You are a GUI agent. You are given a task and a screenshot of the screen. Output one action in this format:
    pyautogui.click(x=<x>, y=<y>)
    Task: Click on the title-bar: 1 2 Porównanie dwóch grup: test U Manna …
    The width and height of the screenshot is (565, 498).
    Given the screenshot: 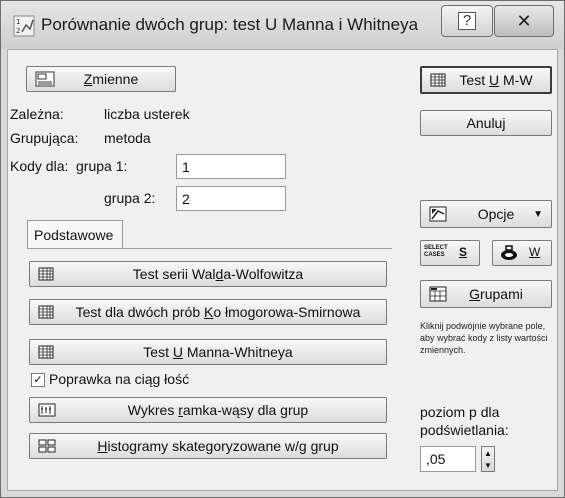 What is the action you would take?
    pyautogui.click(x=282, y=25)
    